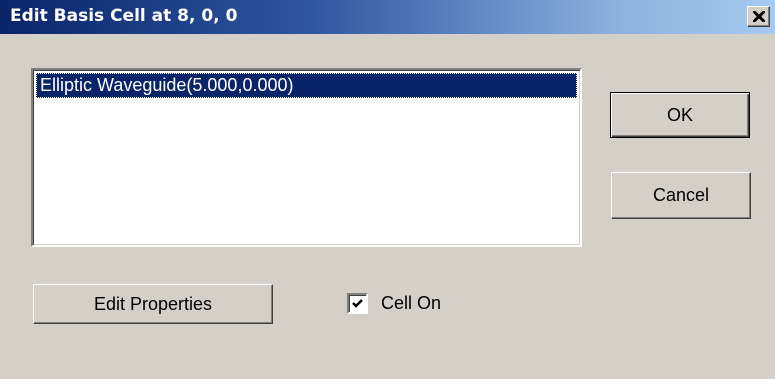 The width and height of the screenshot is (775, 379). I want to click on edit-properties-button: Edit Properties, so click(153, 304).